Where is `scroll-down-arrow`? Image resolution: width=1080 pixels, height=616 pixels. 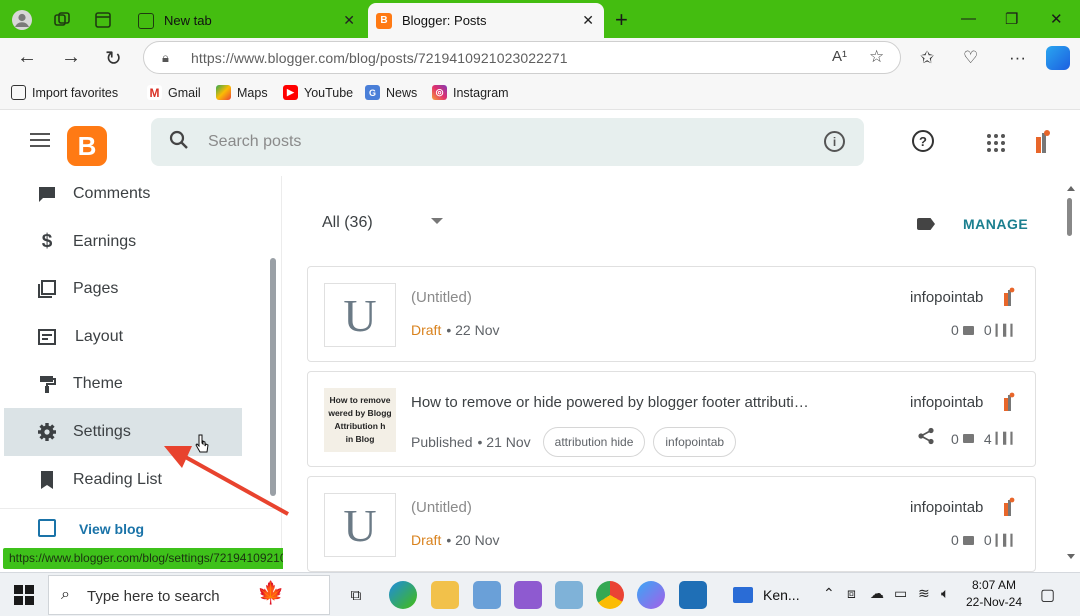
scroll-down-arrow is located at coordinates (1071, 556).